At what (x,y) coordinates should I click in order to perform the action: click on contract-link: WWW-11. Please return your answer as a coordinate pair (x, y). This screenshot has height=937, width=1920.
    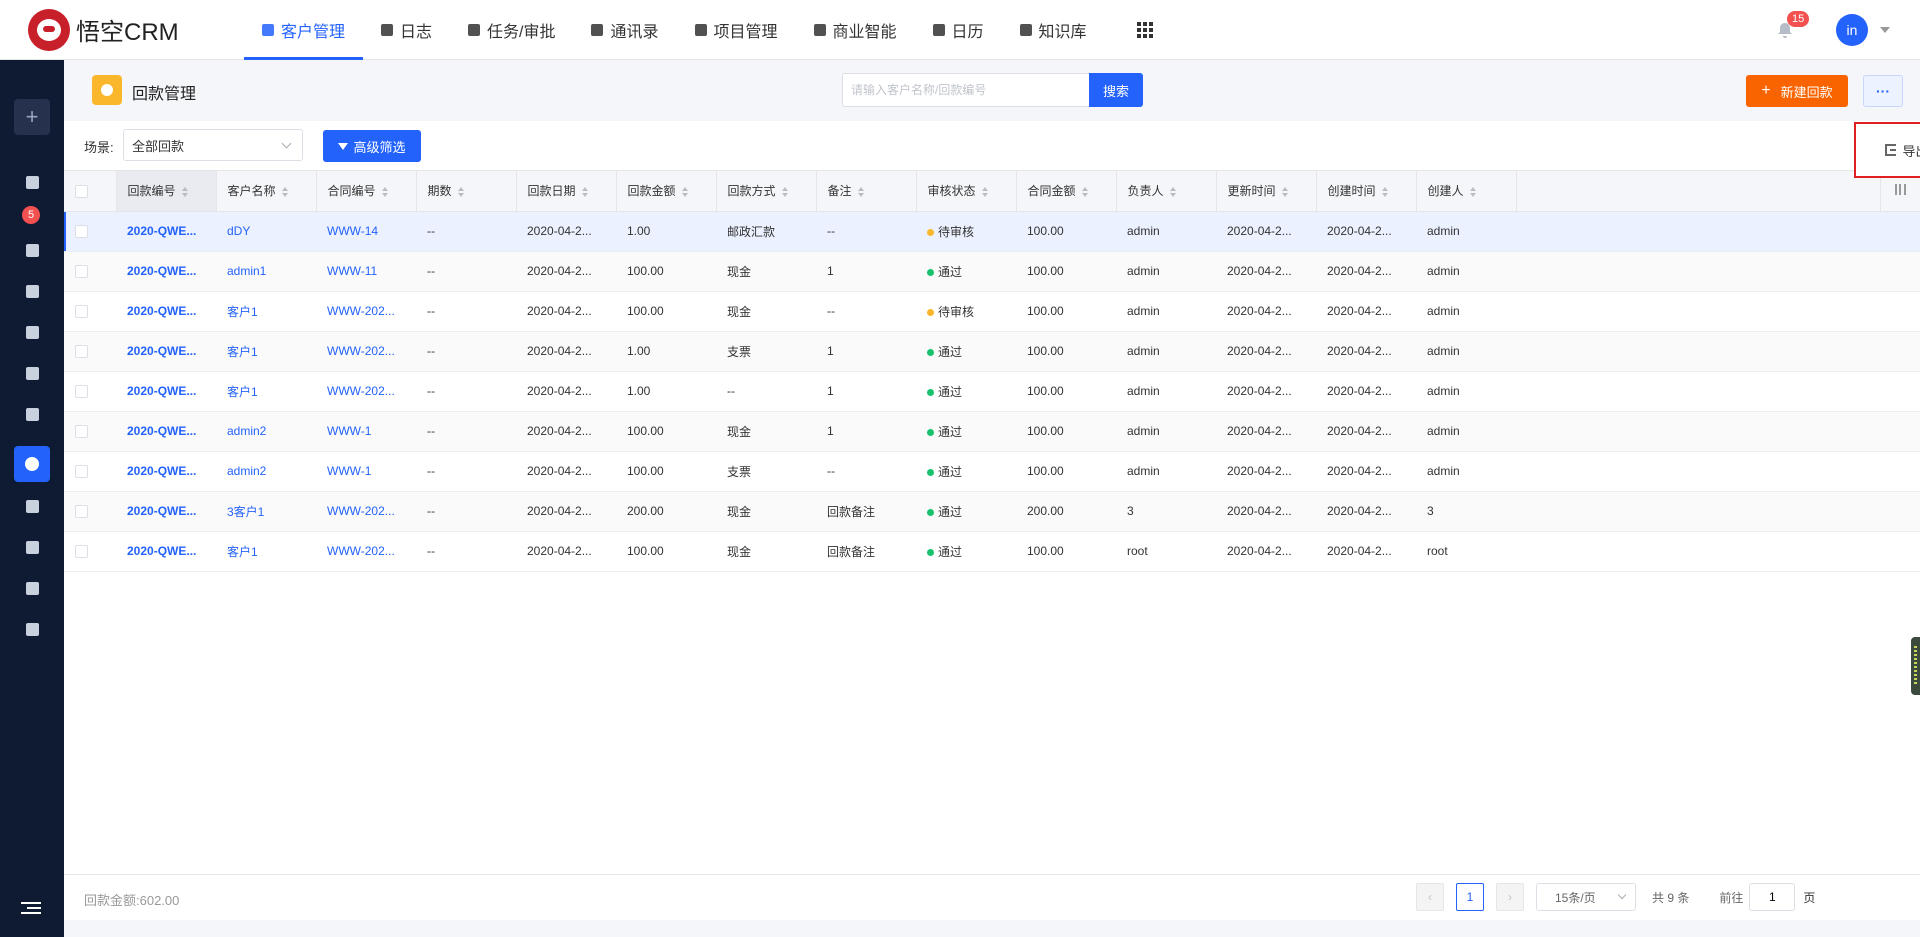
    Looking at the image, I should click on (352, 271).